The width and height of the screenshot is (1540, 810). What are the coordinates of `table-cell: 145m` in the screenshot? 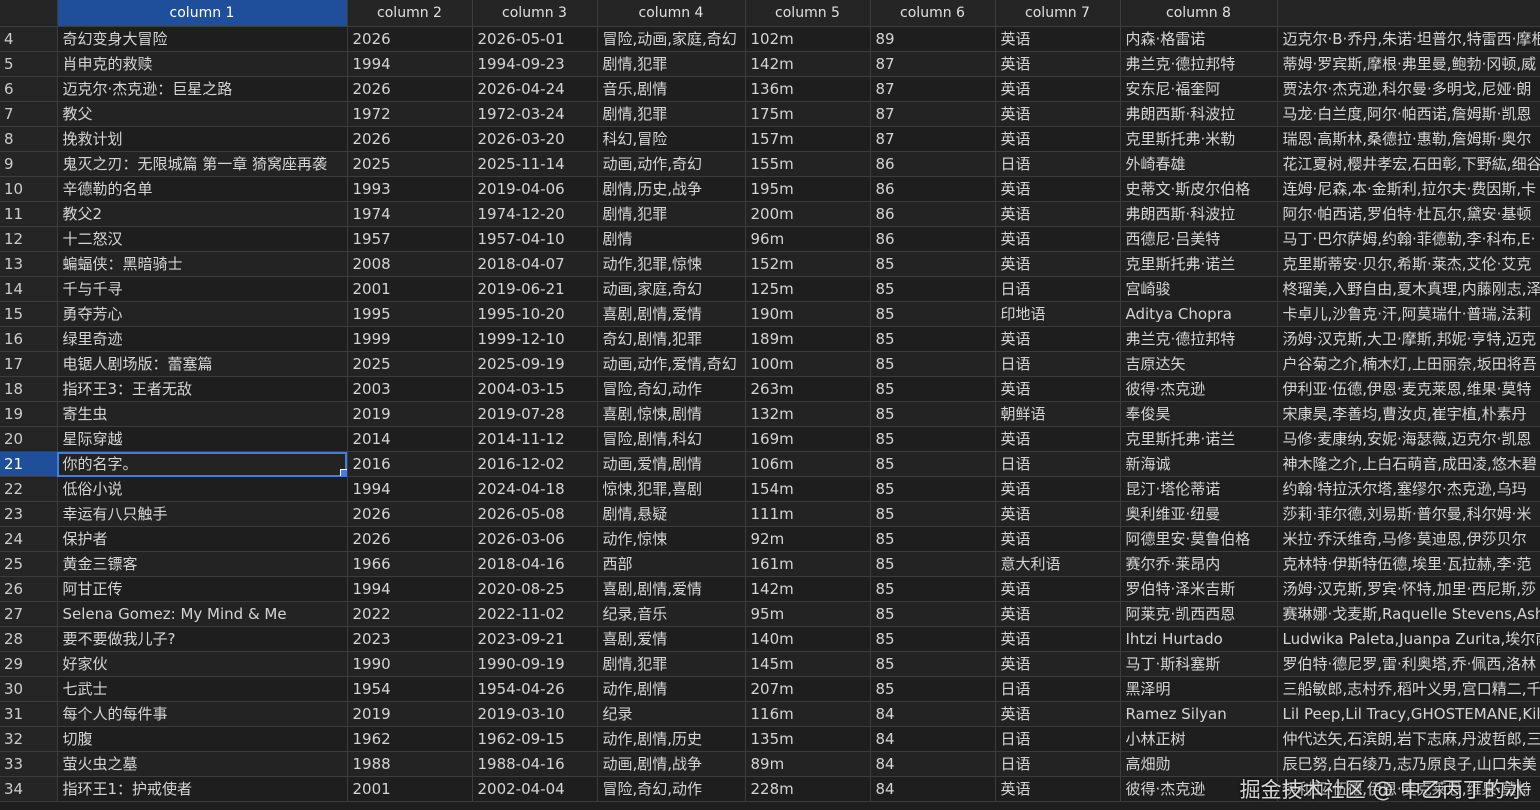 It's located at (808, 664).